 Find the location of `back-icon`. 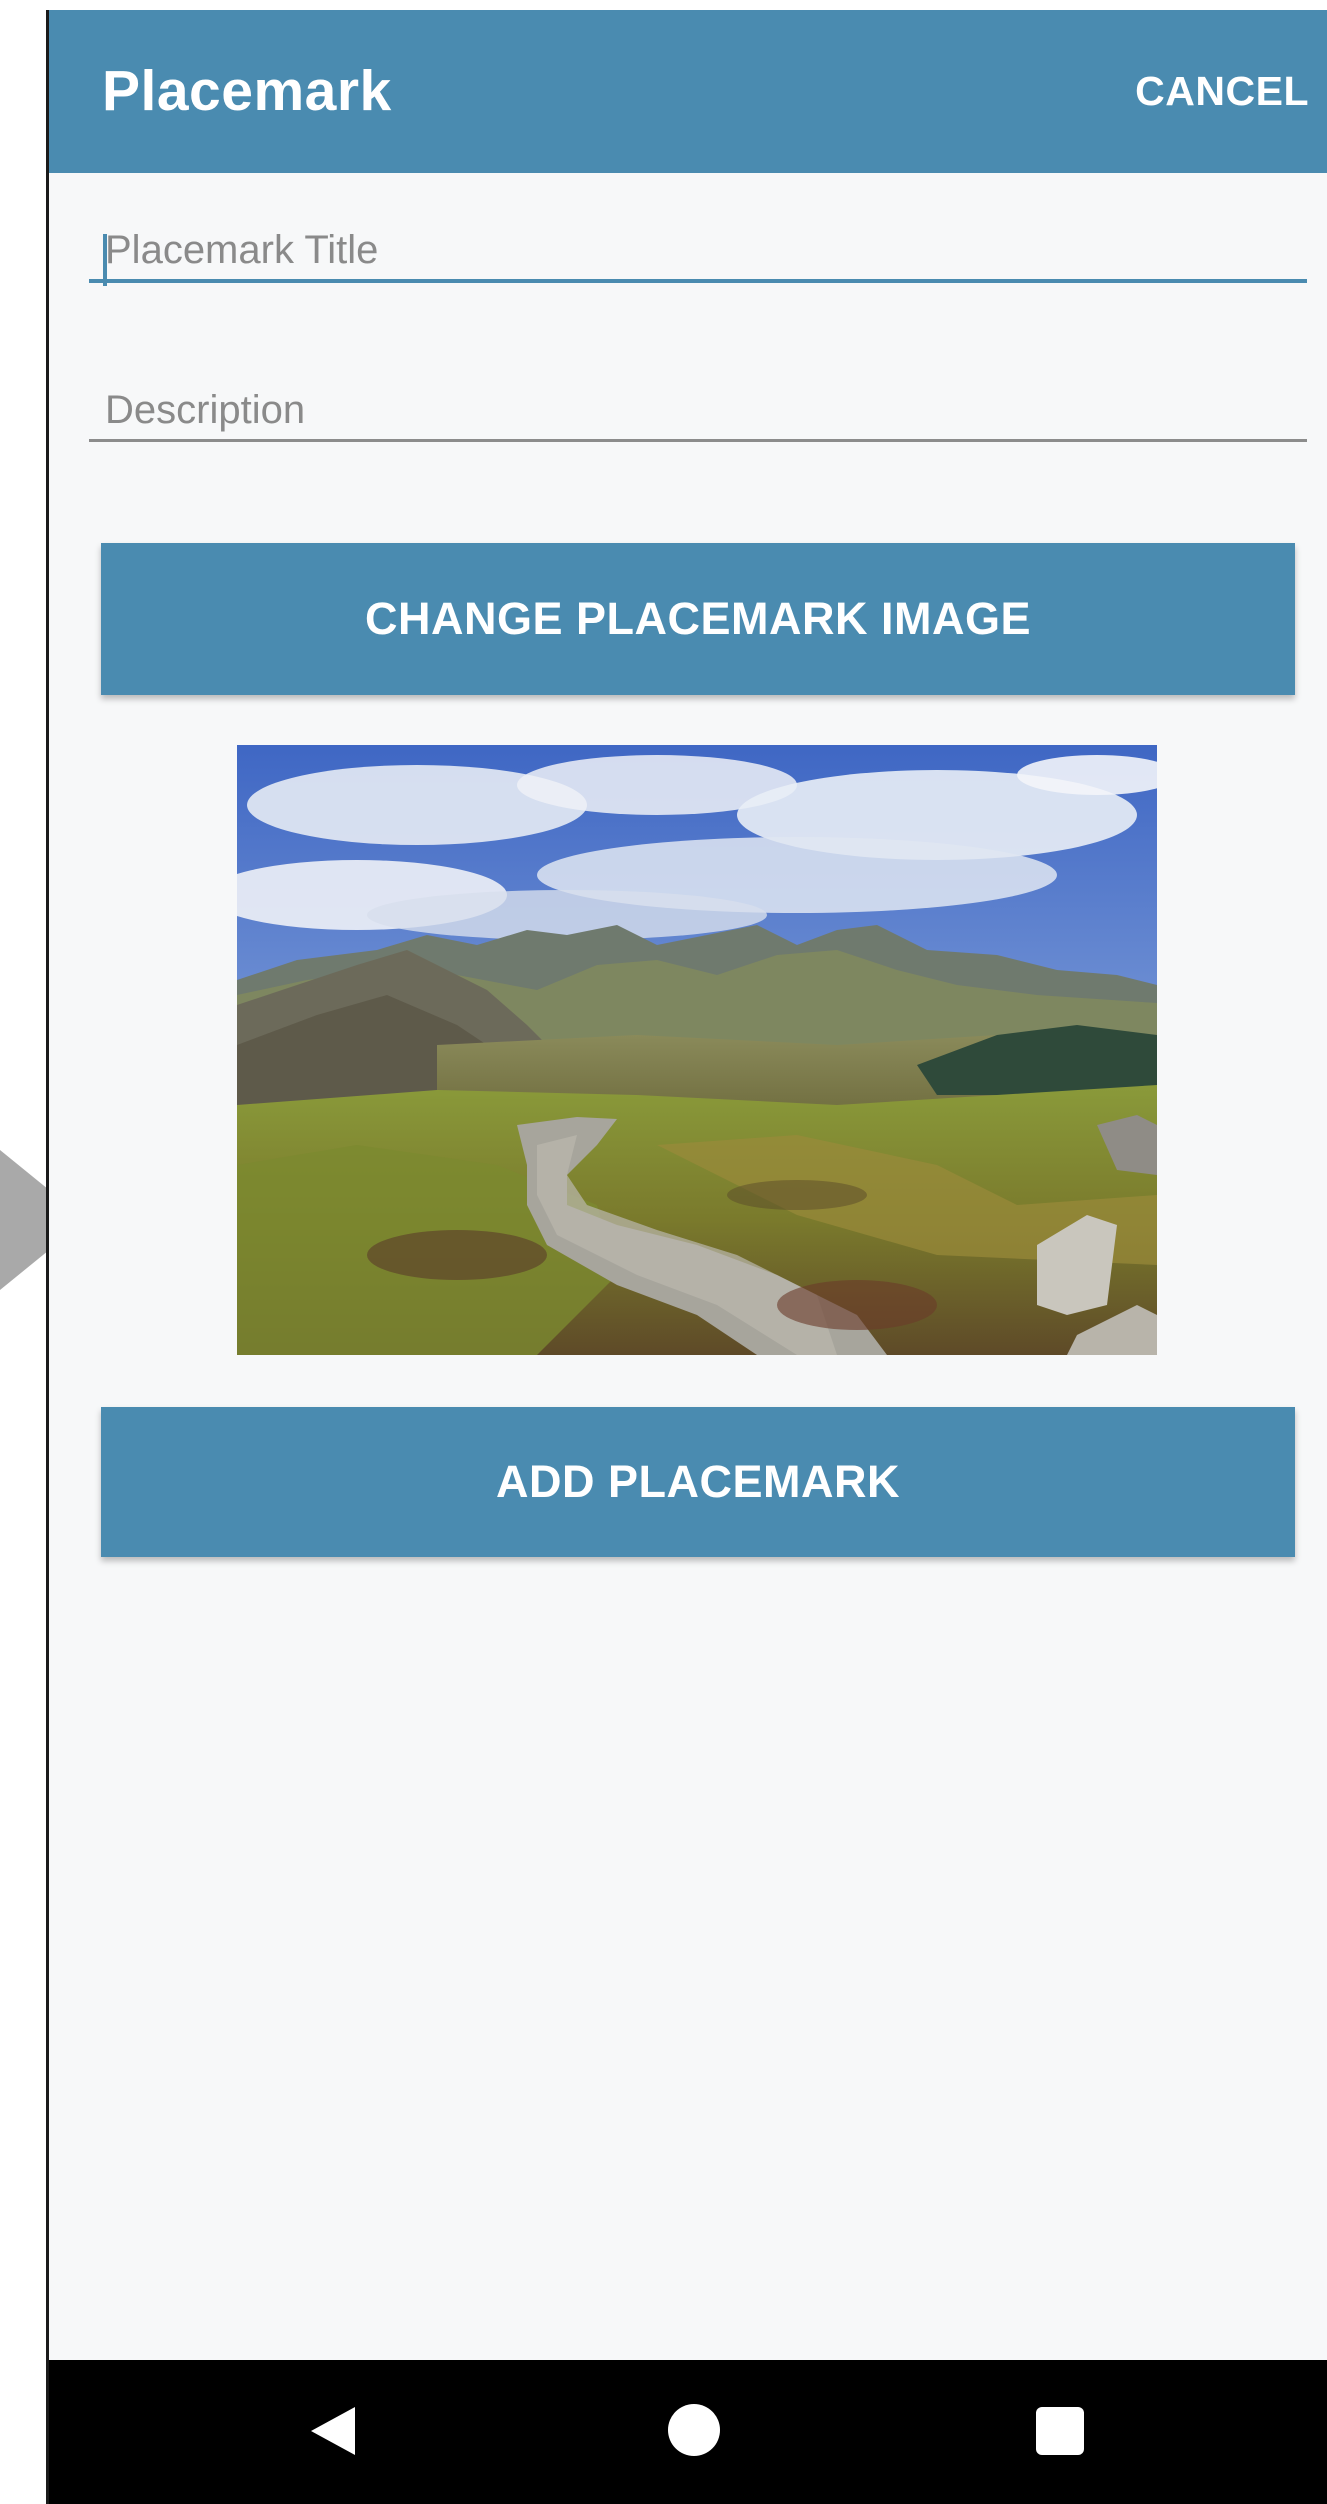

back-icon is located at coordinates (333, 2431).